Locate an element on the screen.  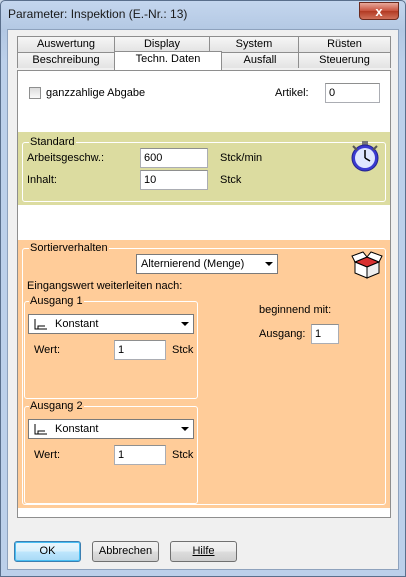
ausgang-label: Ausgang: is located at coordinates (282, 334).